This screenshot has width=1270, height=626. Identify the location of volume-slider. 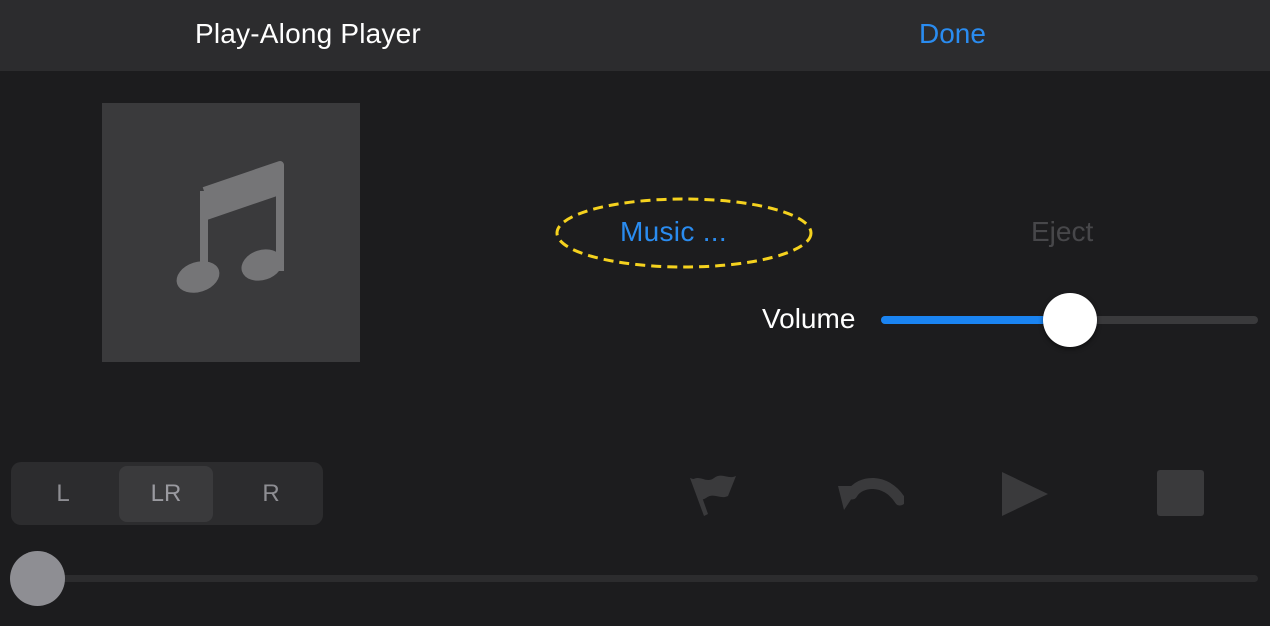
(1069, 320).